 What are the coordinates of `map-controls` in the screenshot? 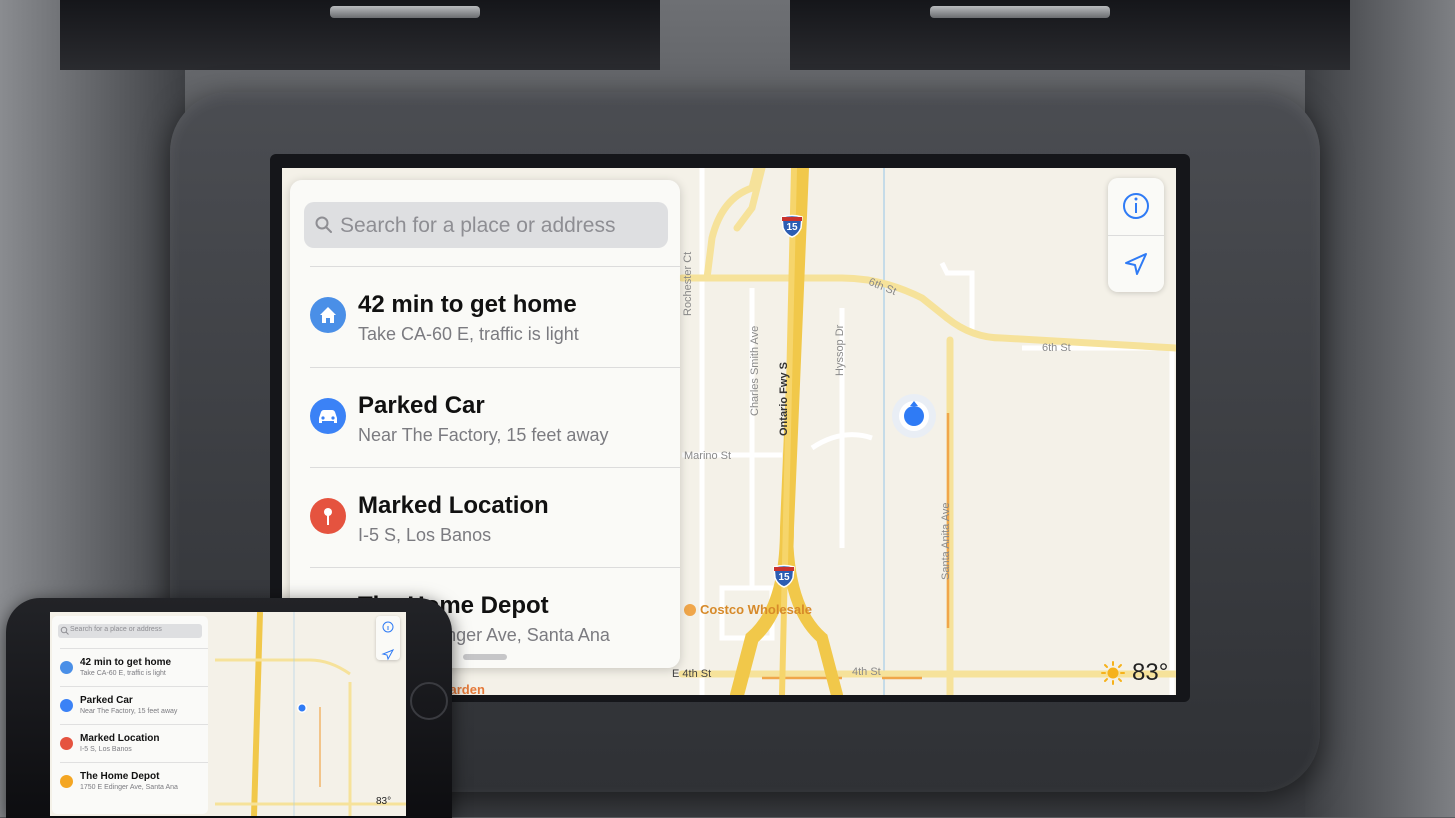 It's located at (1136, 235).